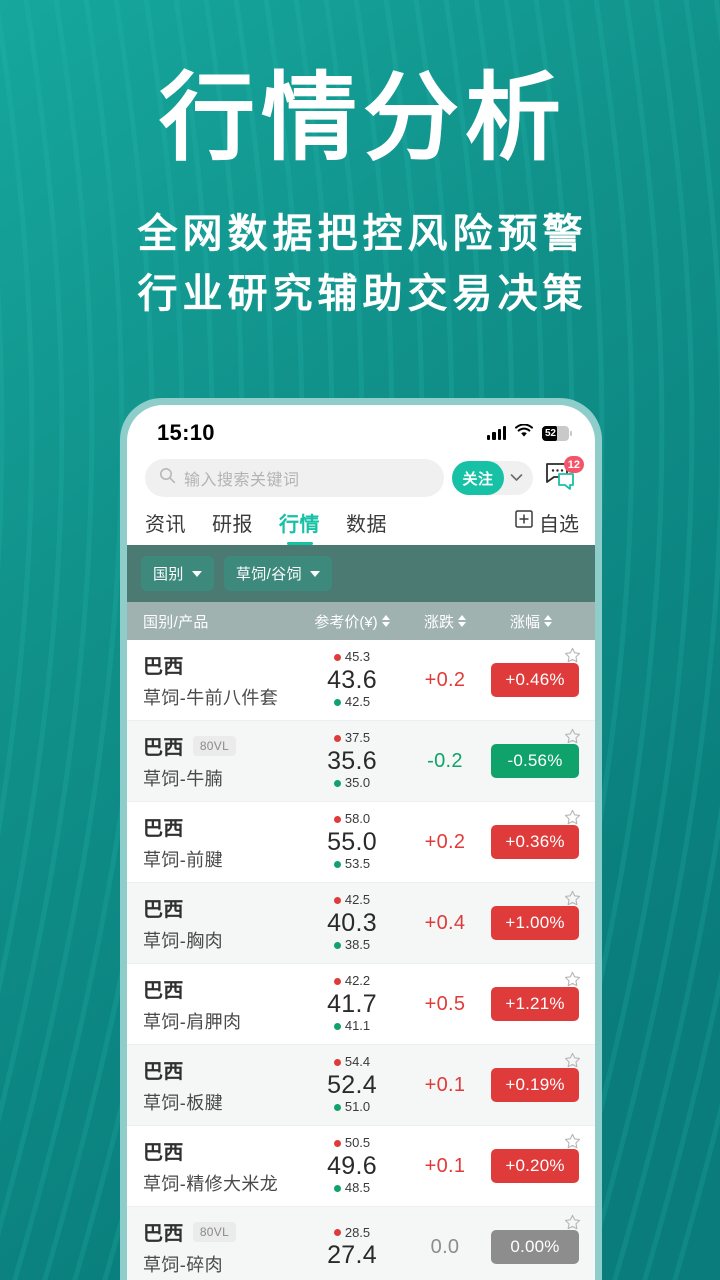 This screenshot has height=1280, width=720. Describe the element at coordinates (299, 526) in the screenshot. I see `tab-hangqing: 行情` at that location.